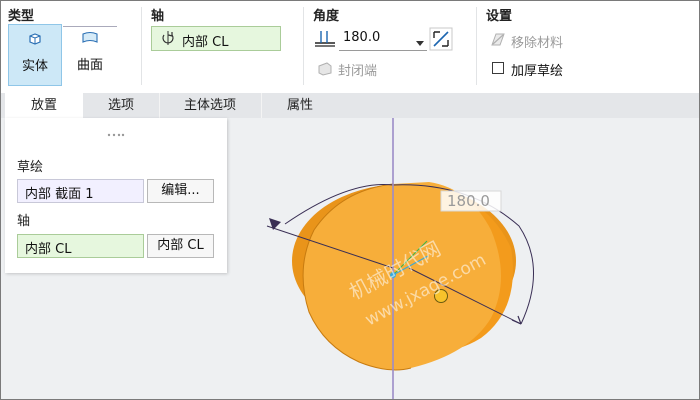 The height and width of the screenshot is (400, 700). Describe the element at coordinates (89, 65) in the screenshot. I see `surface-label: 曲面` at that location.